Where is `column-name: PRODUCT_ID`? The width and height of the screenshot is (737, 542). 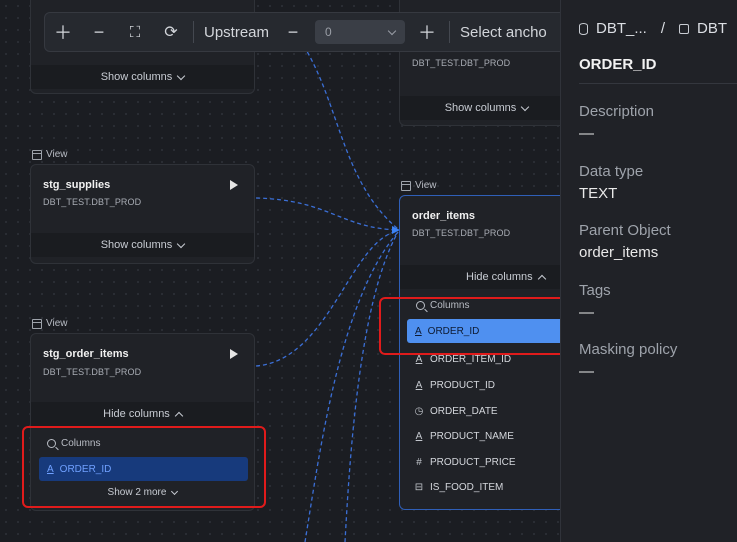
column-name: PRODUCT_ID is located at coordinates (463, 385).